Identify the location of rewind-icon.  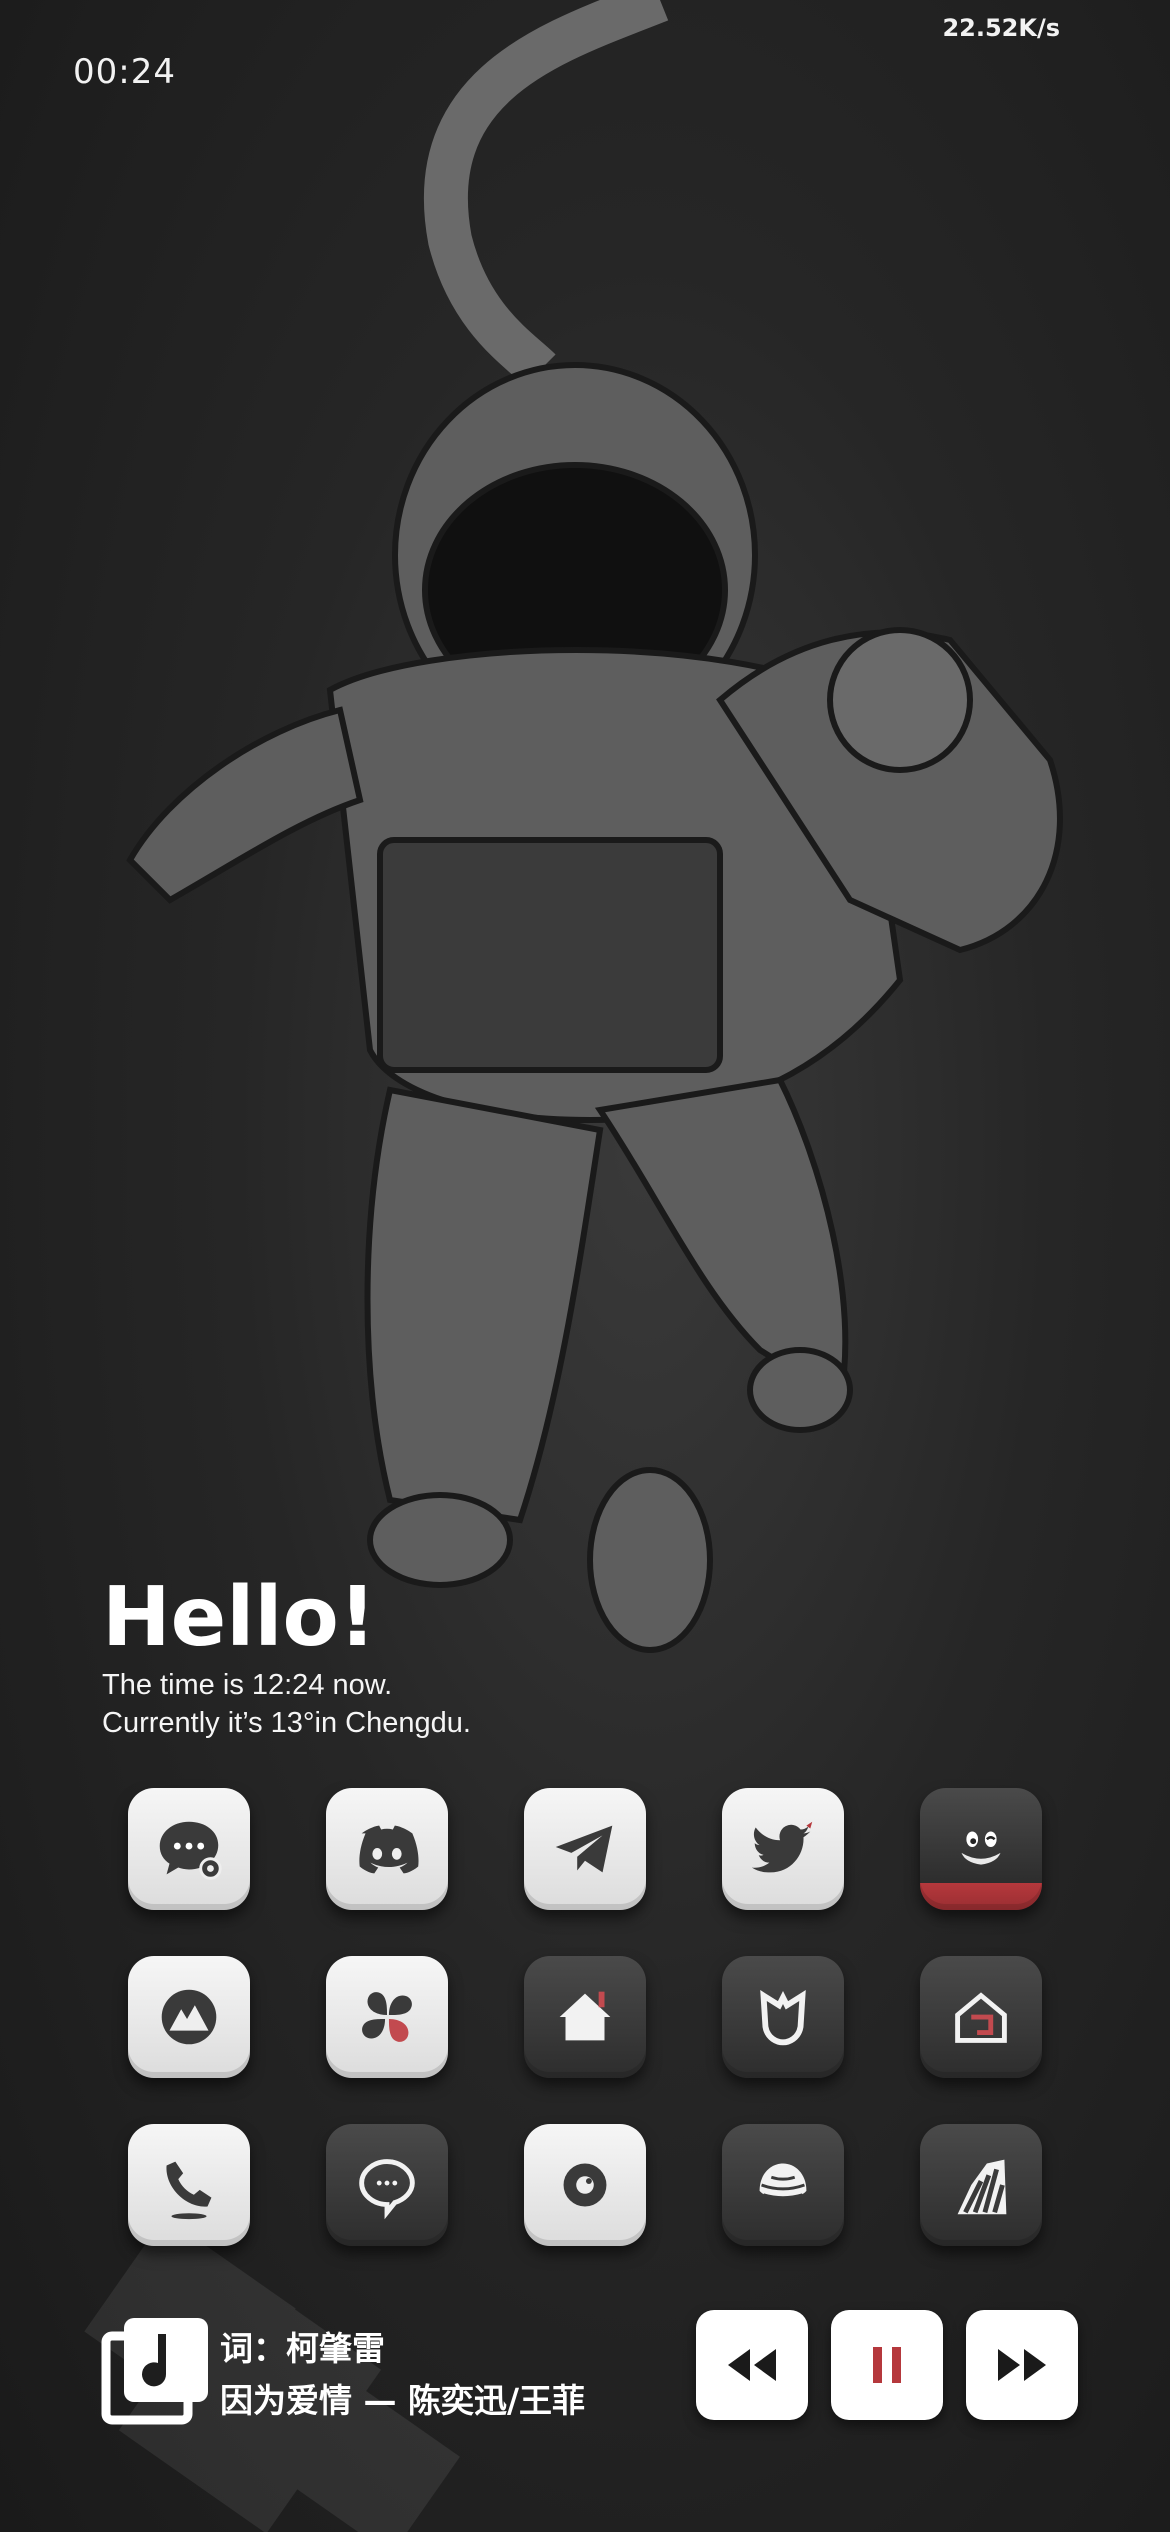
(752, 2365).